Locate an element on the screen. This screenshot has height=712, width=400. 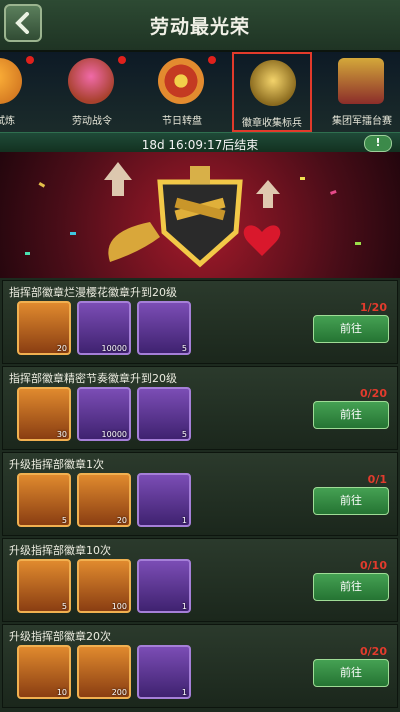
target-icon: 100 is located at coordinates (104, 586).